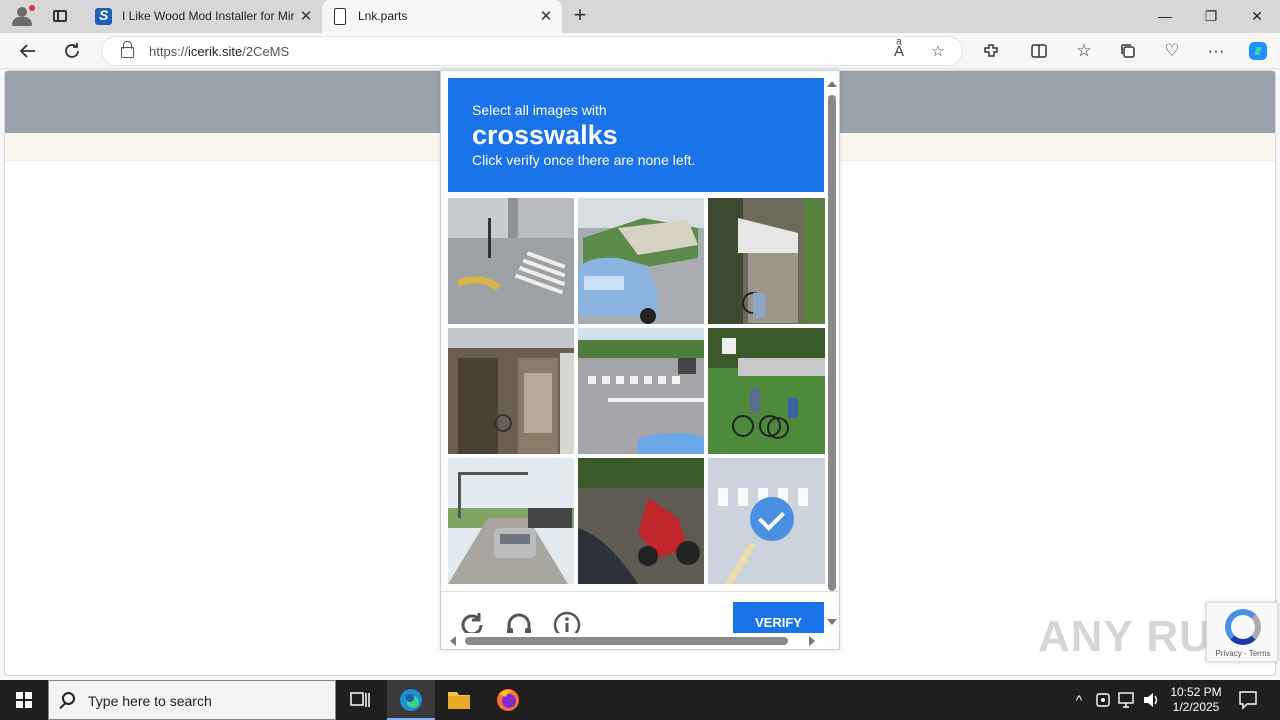 The height and width of the screenshot is (720, 1280). Describe the element at coordinates (219, 51) in the screenshot. I see `url-text: https://icerik.site/2CeMS` at that location.